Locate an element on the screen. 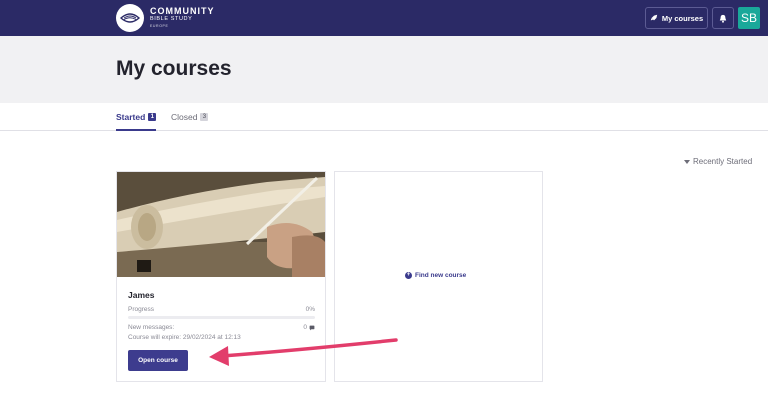 The height and width of the screenshot is (412, 768). find-new-course-link: + Find new course is located at coordinates (435, 275).